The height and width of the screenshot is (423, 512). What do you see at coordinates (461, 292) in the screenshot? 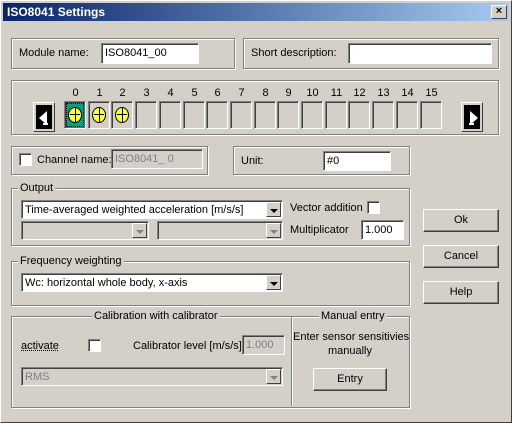
I see `help-button: Help` at bounding box center [461, 292].